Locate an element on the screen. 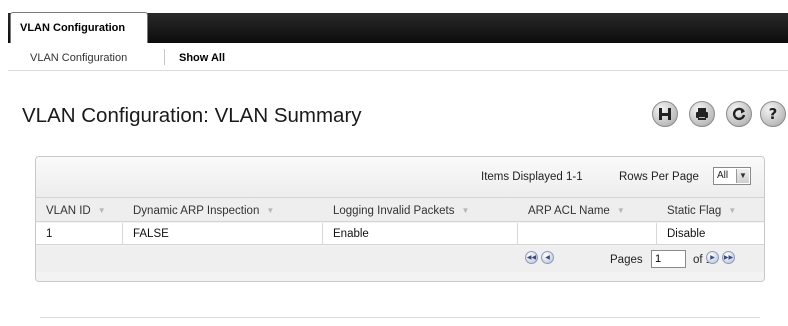  refresh-button is located at coordinates (739, 114).